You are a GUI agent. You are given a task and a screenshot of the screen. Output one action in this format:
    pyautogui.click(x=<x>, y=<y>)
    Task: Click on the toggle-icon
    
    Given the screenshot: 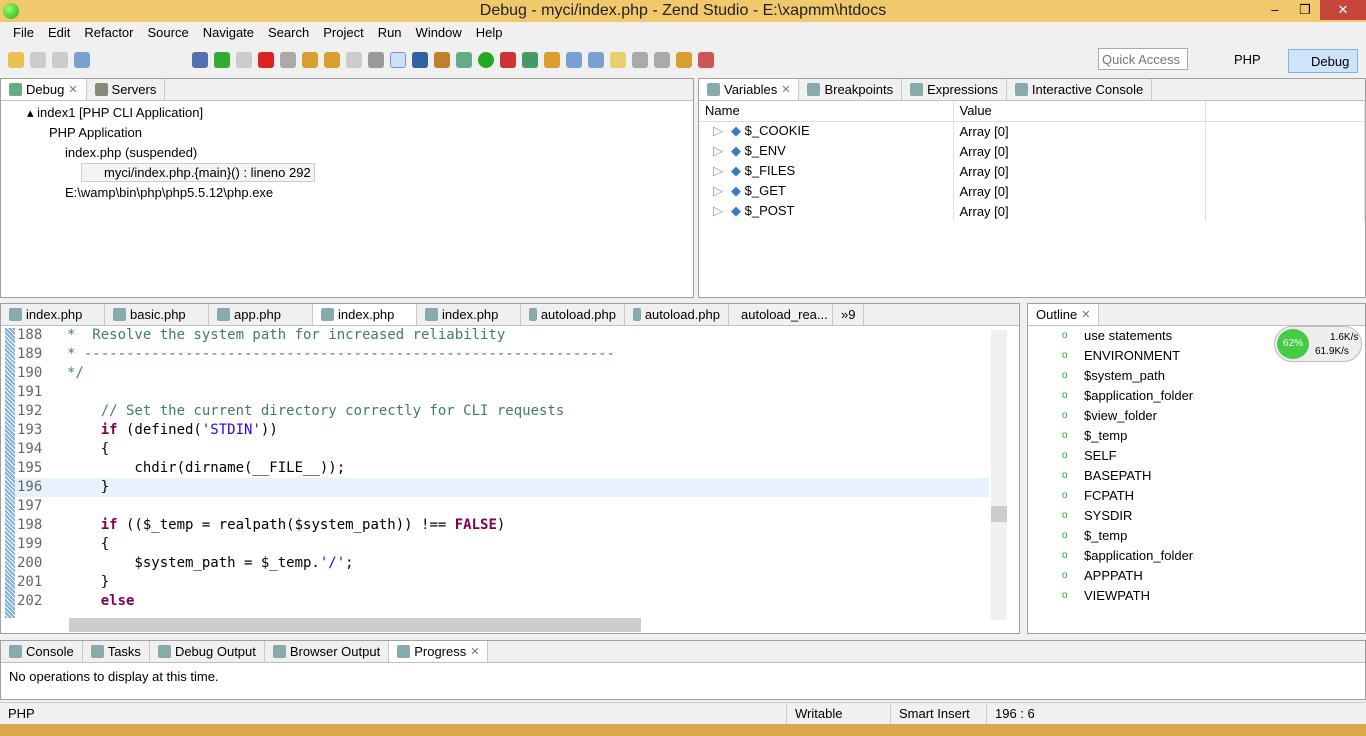 What is the action you would take?
    pyautogui.click(x=574, y=60)
    